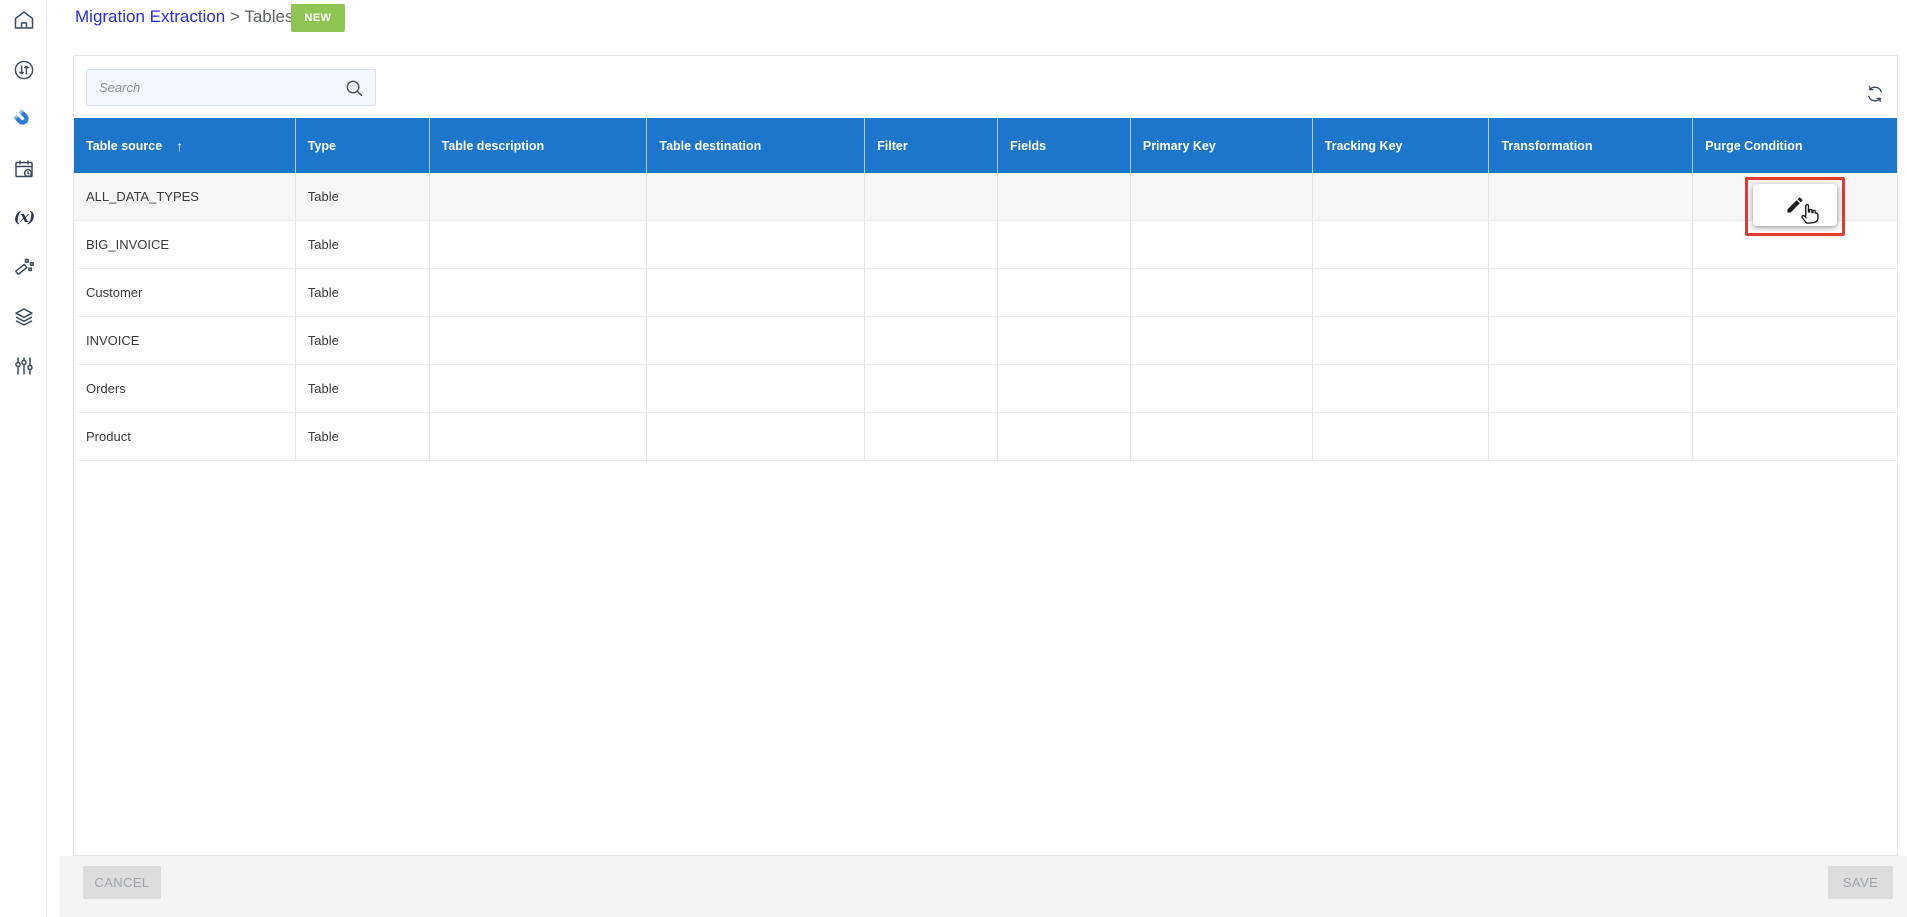 This screenshot has height=917, width=1907. What do you see at coordinates (1363, 145) in the screenshot?
I see `column-header-label: Tracking Key` at bounding box center [1363, 145].